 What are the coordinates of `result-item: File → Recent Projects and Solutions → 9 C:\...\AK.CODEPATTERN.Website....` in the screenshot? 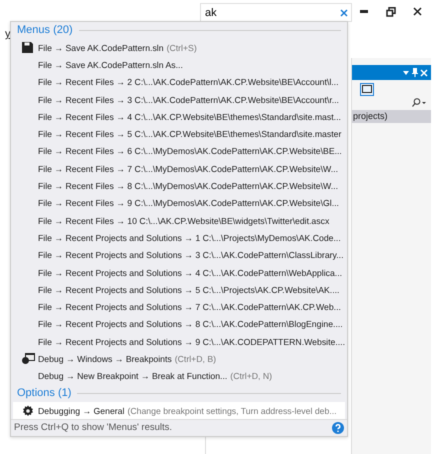 It's located at (179, 341).